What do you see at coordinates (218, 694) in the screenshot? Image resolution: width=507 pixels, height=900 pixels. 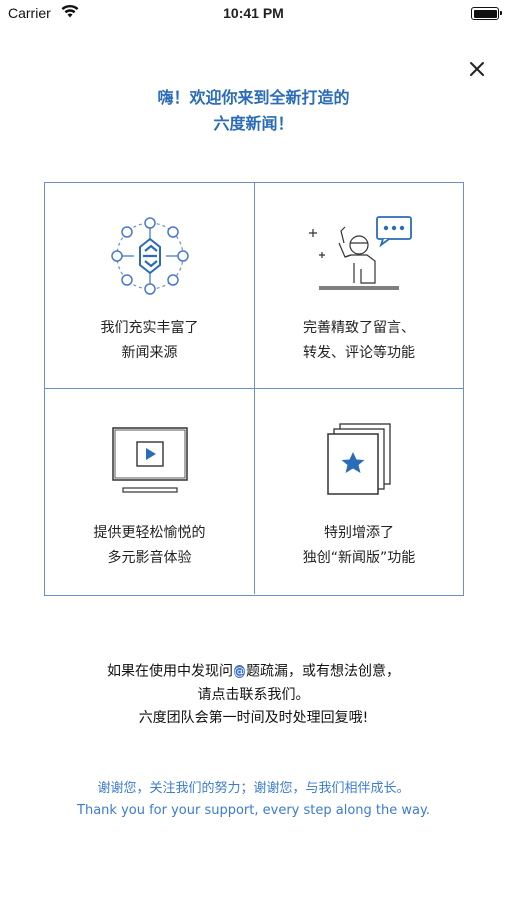 I see `feedback-text: 请点击` at bounding box center [218, 694].